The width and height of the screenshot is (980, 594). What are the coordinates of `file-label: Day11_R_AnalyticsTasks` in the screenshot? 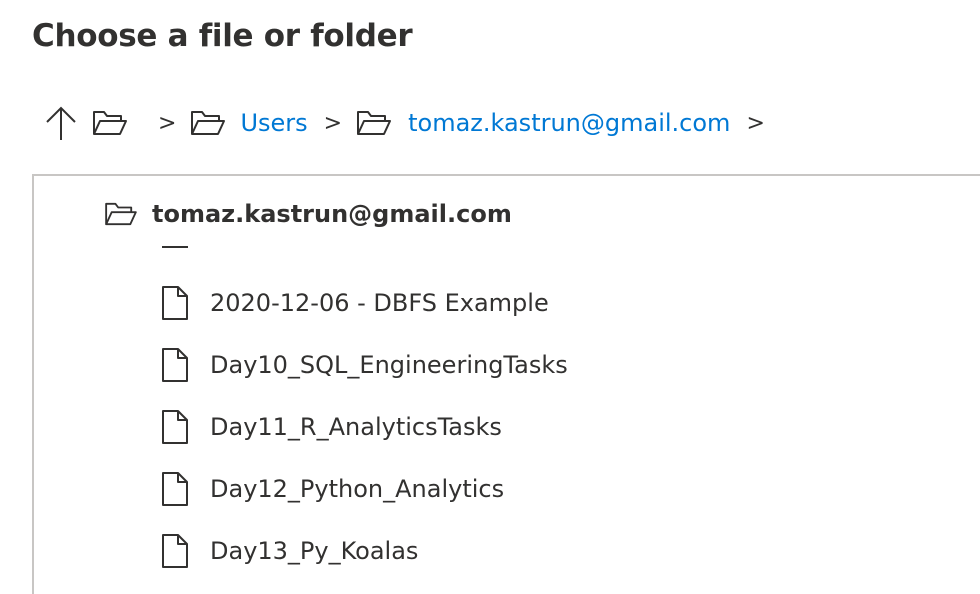 It's located at (356, 427).